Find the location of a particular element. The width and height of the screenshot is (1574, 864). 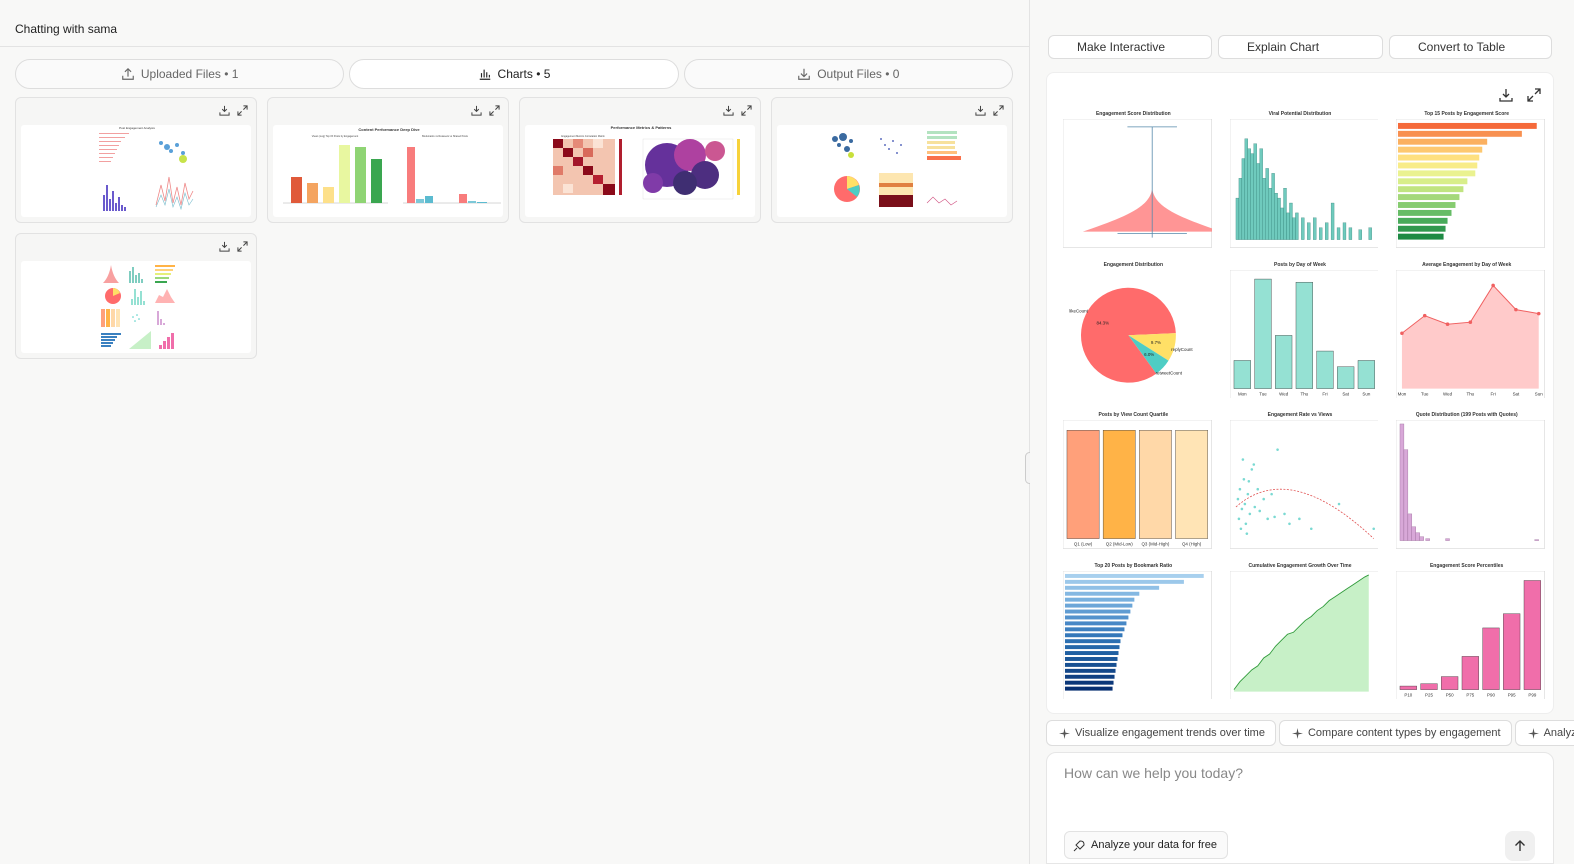

thumbnail-subtitle: Bookmarks vs Retweets vs Shared Posts is located at coordinates (445, 136).